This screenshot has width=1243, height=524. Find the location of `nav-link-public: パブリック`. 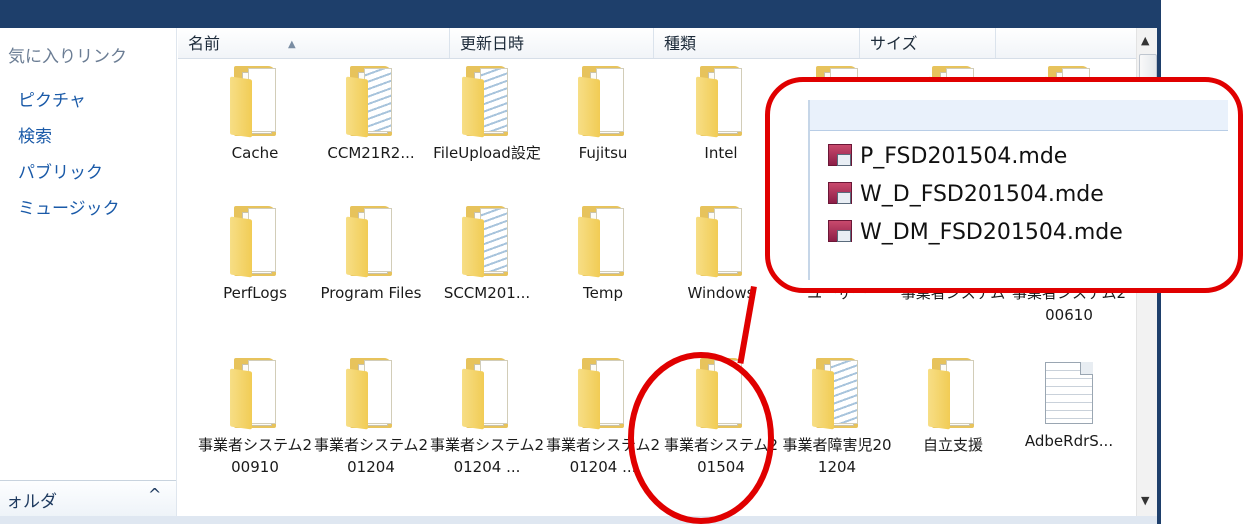

nav-link-public: パブリック is located at coordinates (60, 170).